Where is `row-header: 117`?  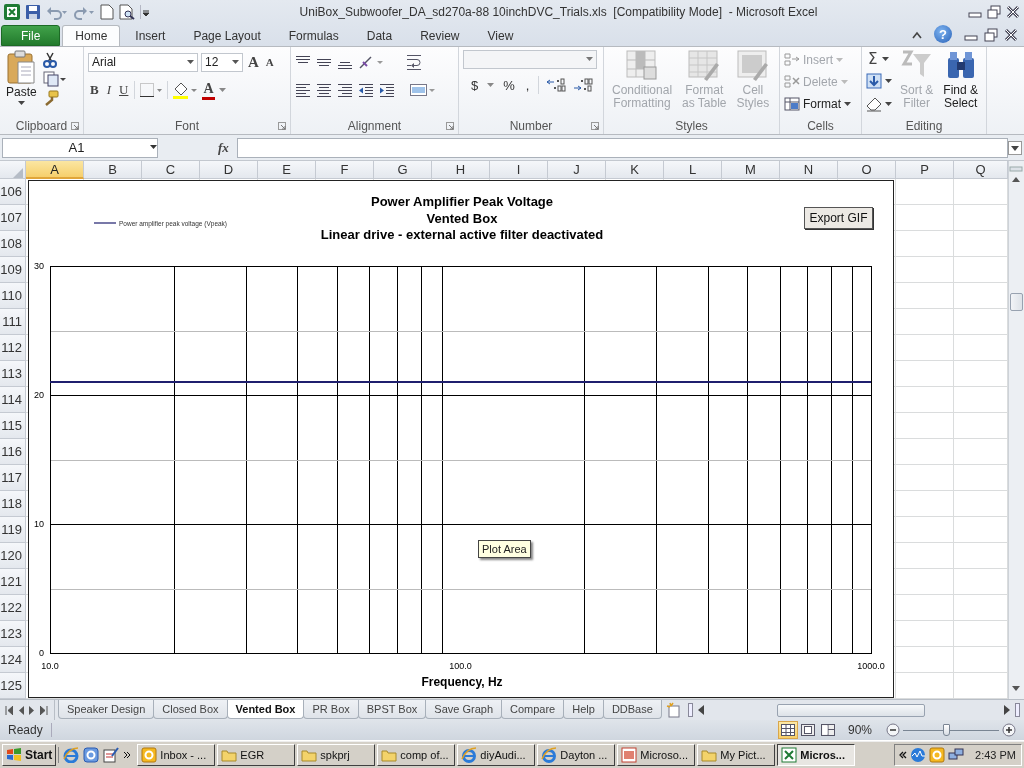 row-header: 117 is located at coordinates (13, 478).